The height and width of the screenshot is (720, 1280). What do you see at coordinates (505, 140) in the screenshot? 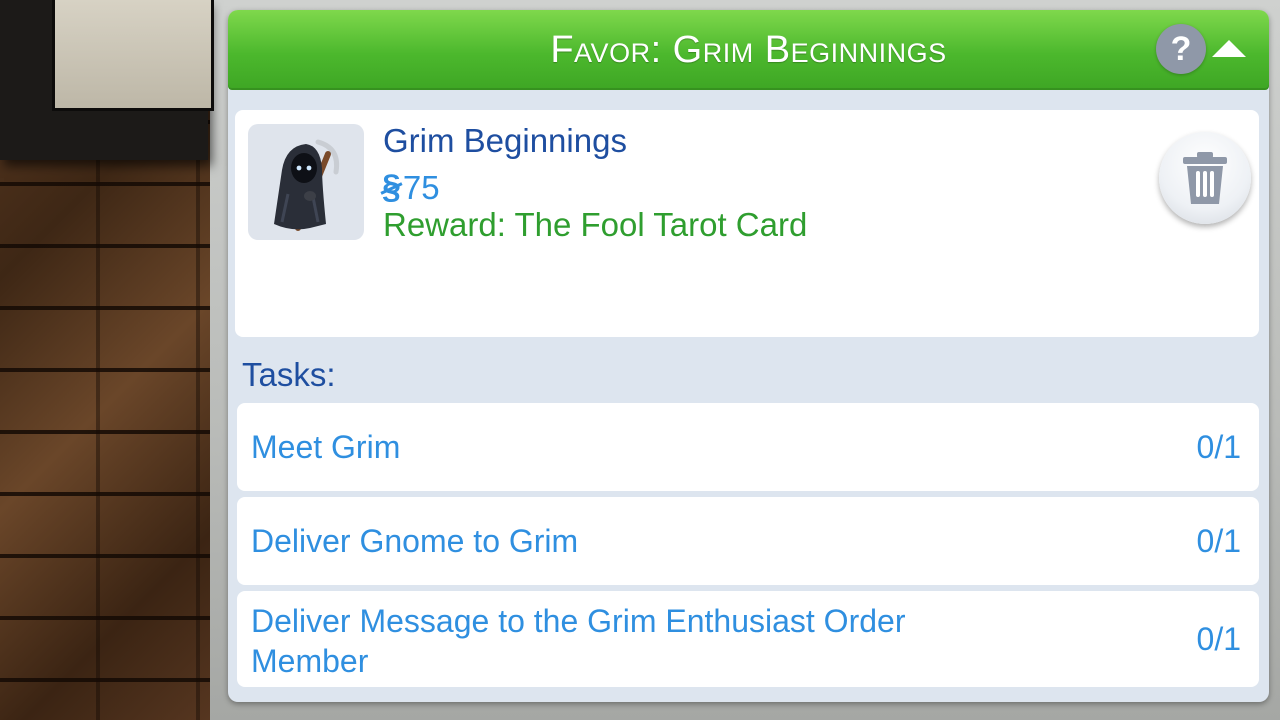
I see `favor-name: Grim Beginnings` at bounding box center [505, 140].